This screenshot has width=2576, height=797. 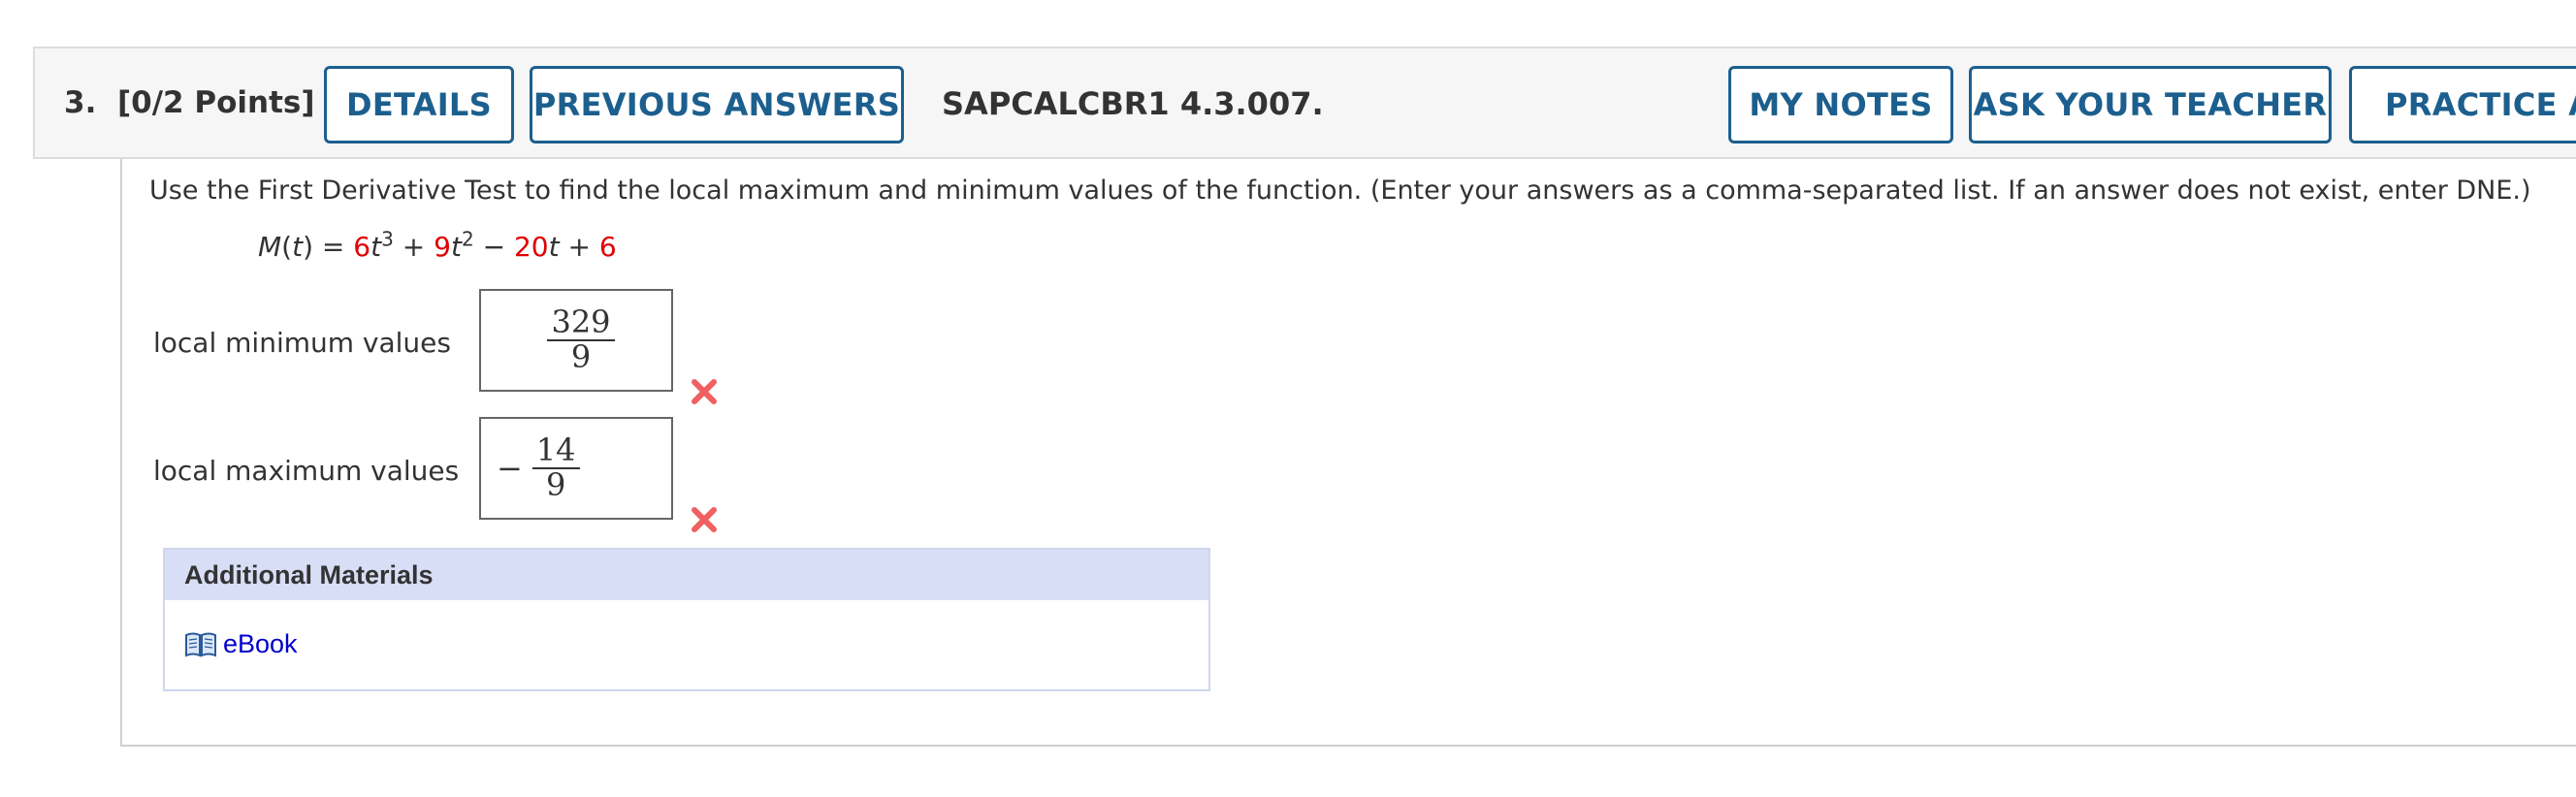 I want to click on answer-sign: −, so click(x=510, y=468).